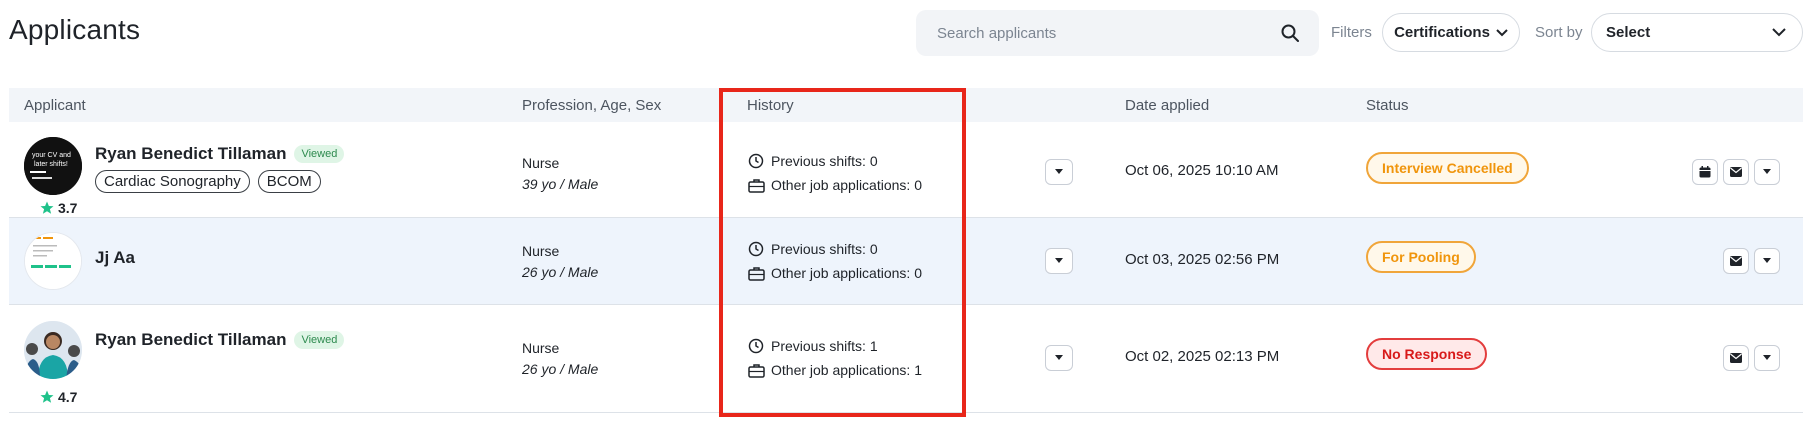 This screenshot has height=439, width=1809. What do you see at coordinates (1559, 32) in the screenshot?
I see `sortby-label: Sort by` at bounding box center [1559, 32].